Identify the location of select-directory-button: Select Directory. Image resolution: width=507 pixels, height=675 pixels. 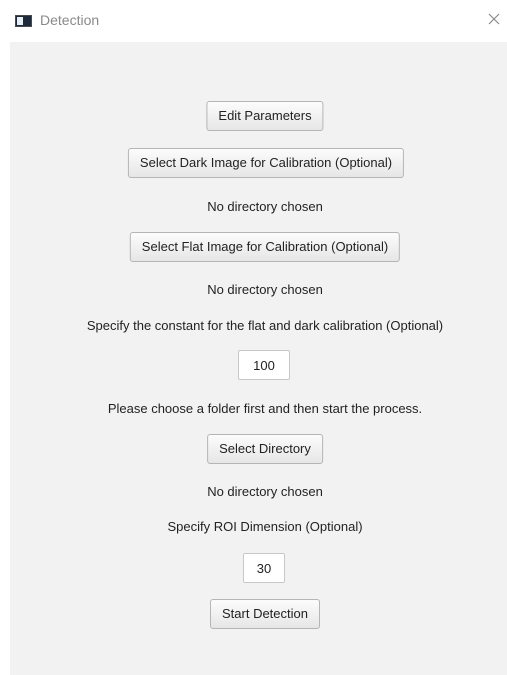
(265, 449).